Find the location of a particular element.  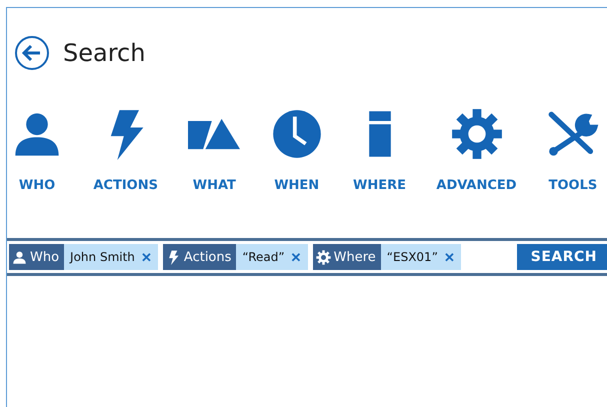

category-button: WHAT is located at coordinates (214, 150).